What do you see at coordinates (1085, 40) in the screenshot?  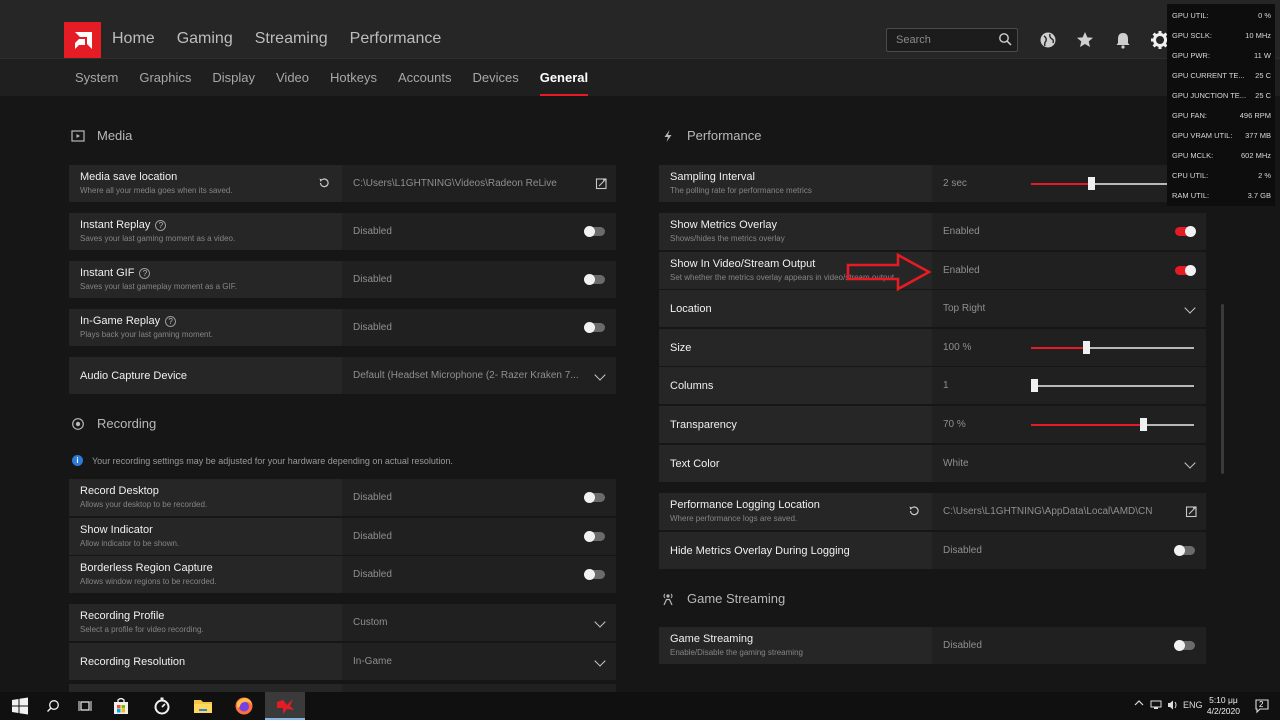 I see `star-icon` at bounding box center [1085, 40].